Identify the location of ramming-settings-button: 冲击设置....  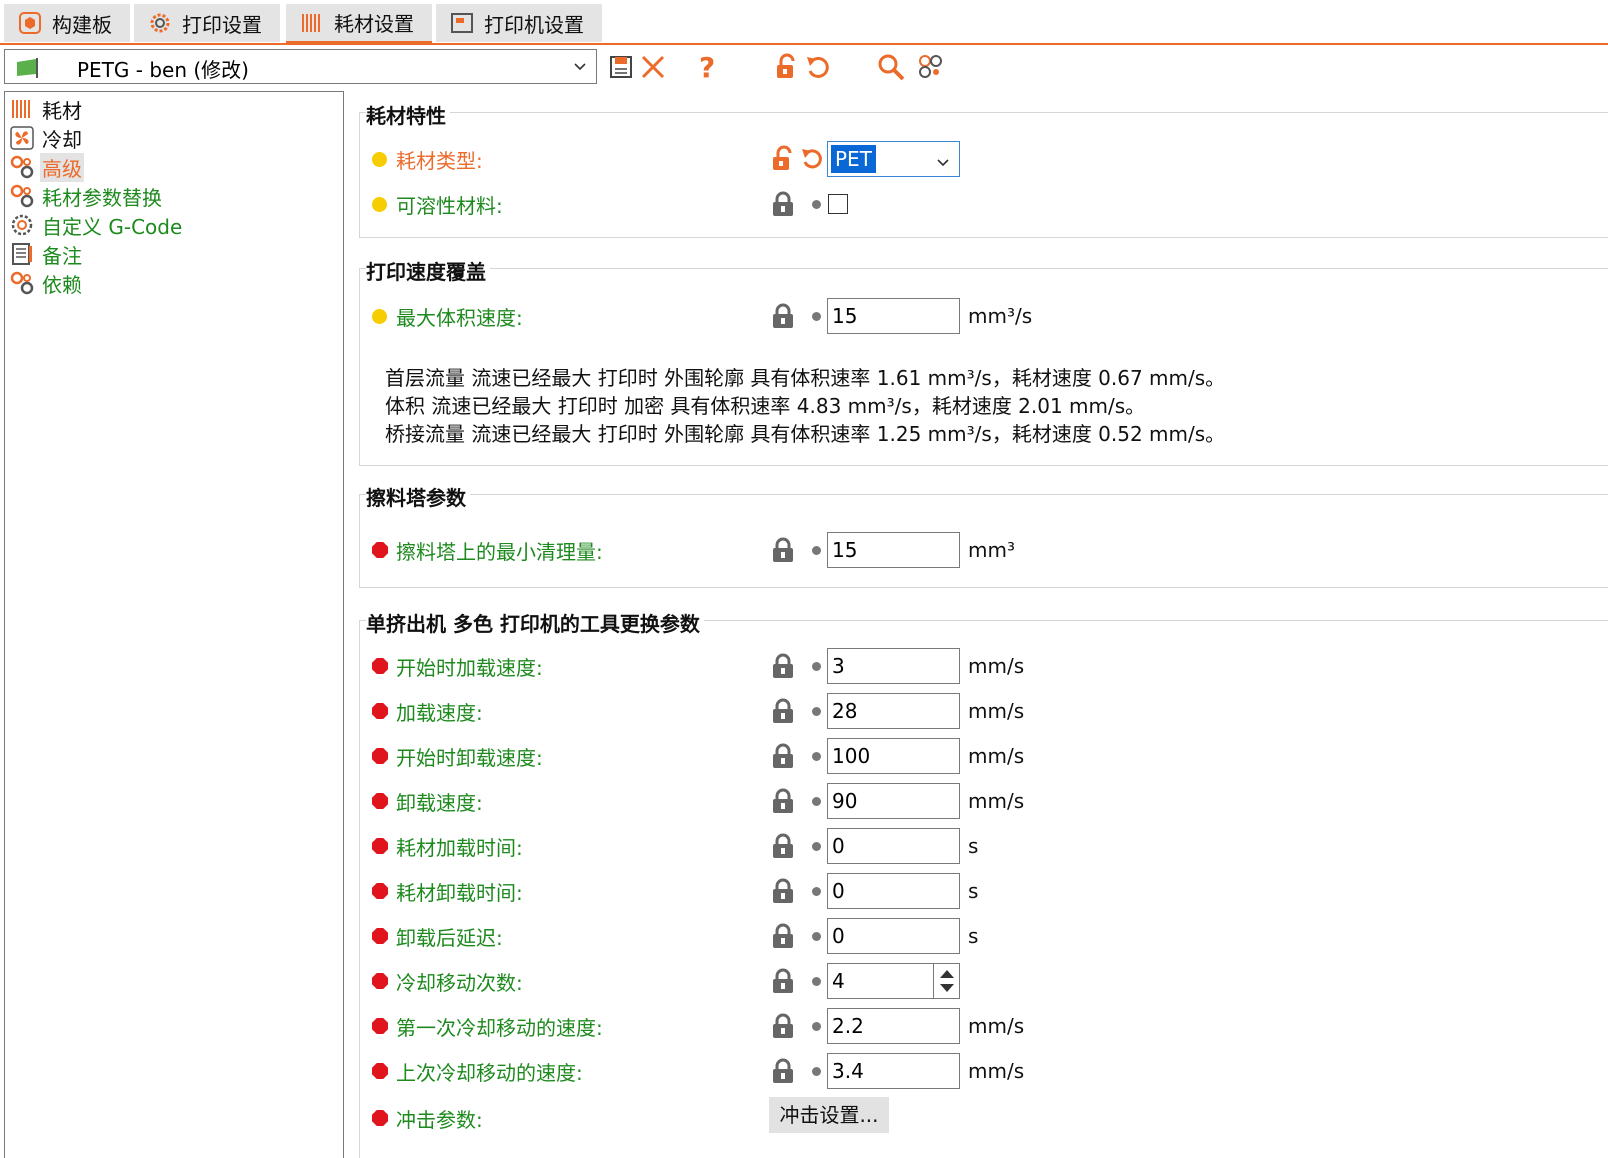
(829, 1115).